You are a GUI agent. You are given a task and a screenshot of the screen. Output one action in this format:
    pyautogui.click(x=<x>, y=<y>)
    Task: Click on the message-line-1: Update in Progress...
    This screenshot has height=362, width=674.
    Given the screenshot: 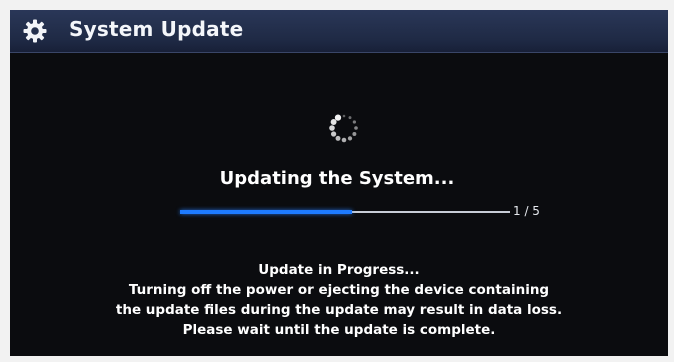 What is the action you would take?
    pyautogui.click(x=339, y=270)
    